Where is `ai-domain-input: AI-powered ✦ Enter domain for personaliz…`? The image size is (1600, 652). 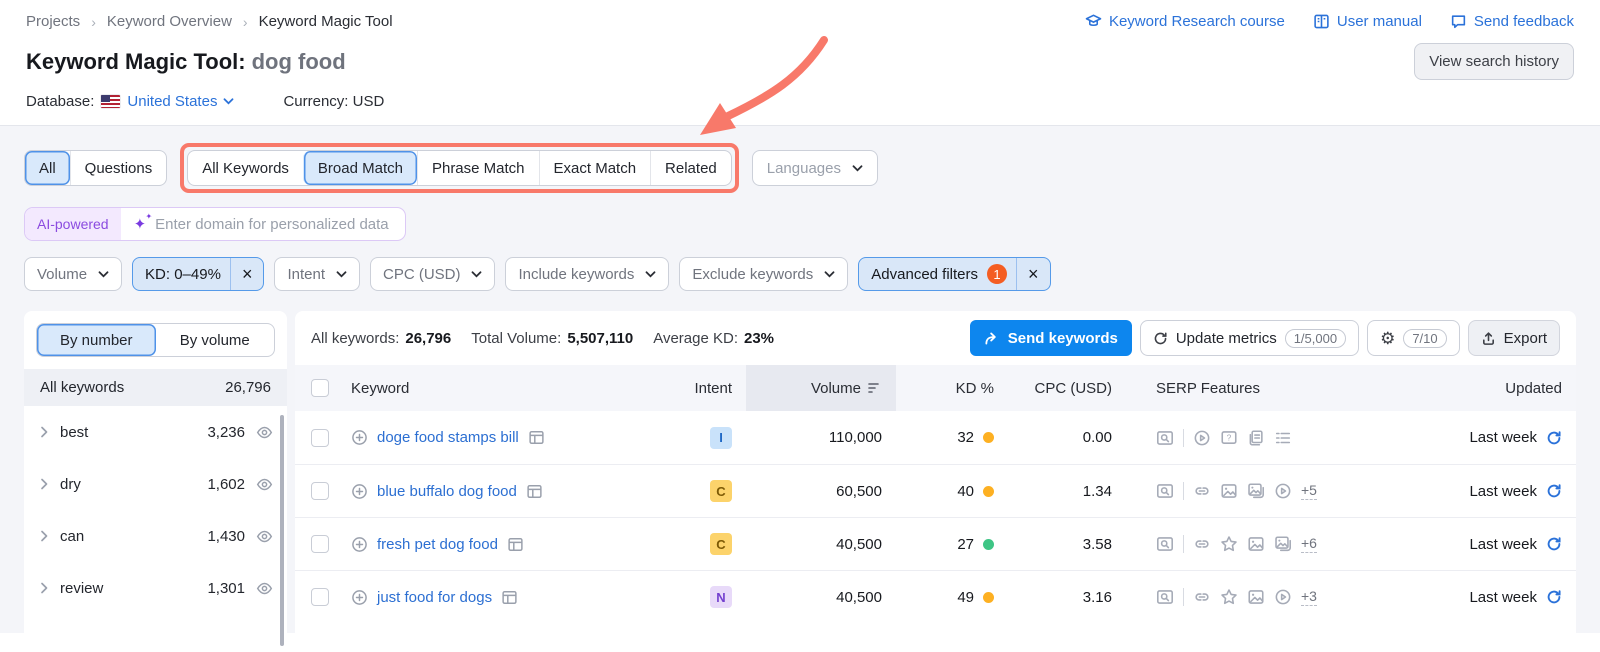 ai-domain-input: AI-powered ✦ Enter domain for personaliz… is located at coordinates (215, 224).